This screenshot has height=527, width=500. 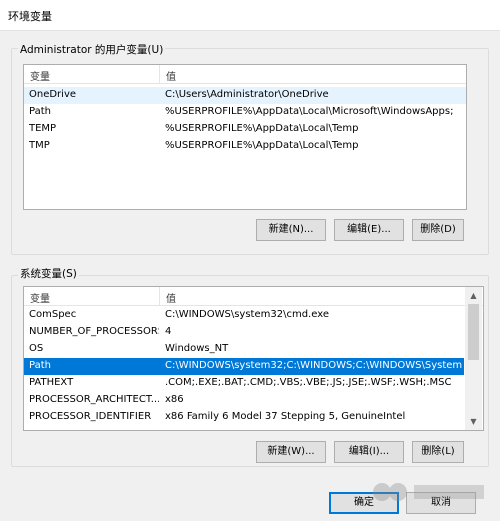 I want to click on list-item: OS Windows_NT, so click(x=253, y=349).